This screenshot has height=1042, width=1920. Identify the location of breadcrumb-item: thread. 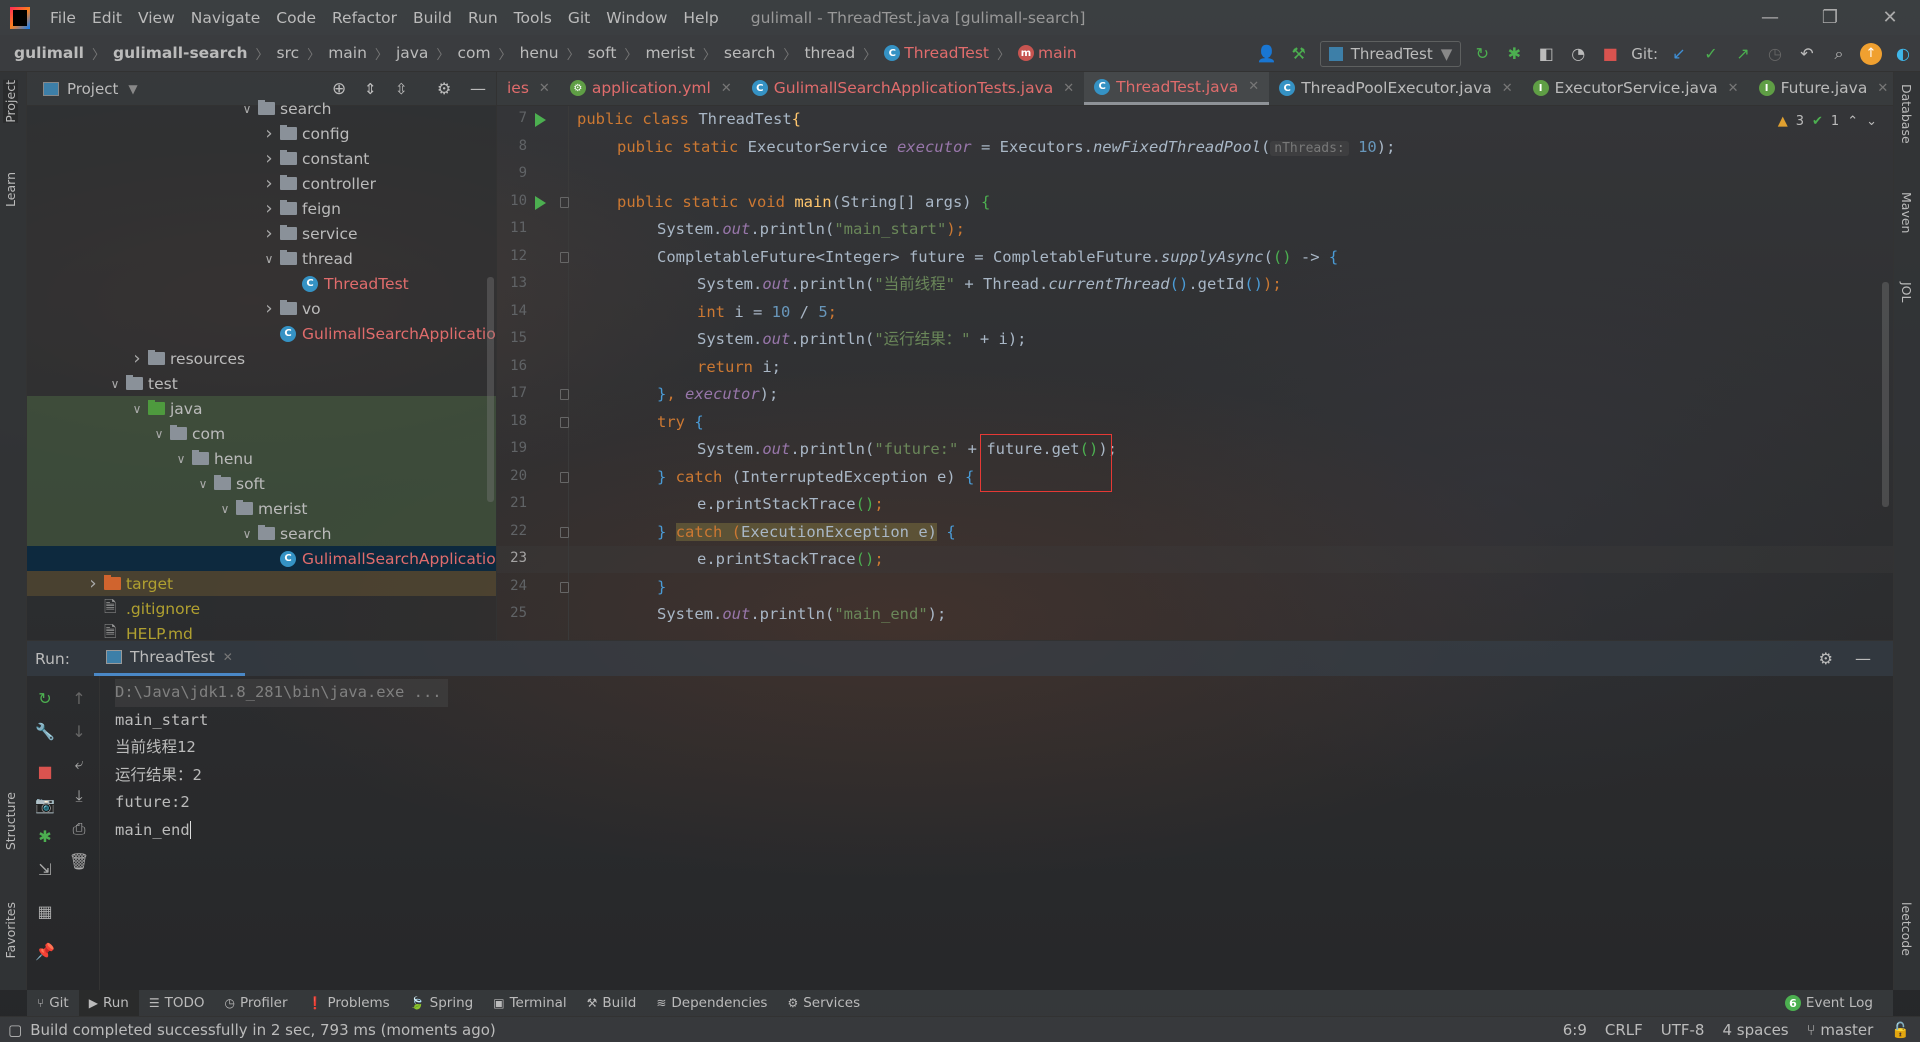
(829, 53).